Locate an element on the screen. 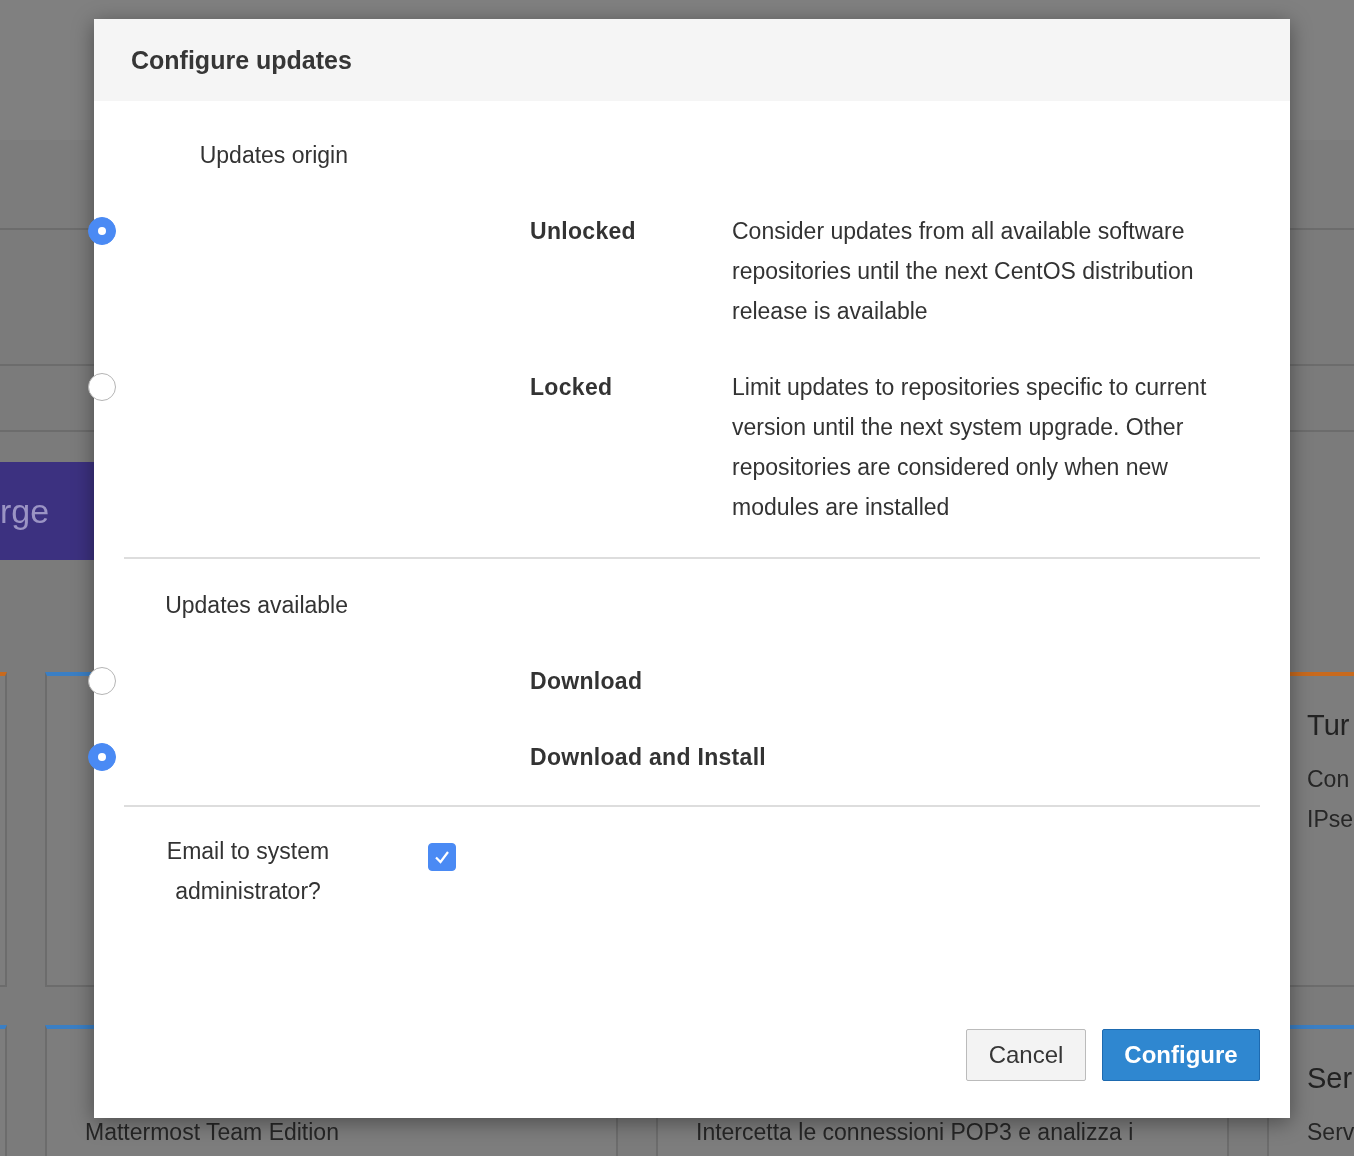  card-description: Mattermost Team Edition is located at coordinates (212, 1132).